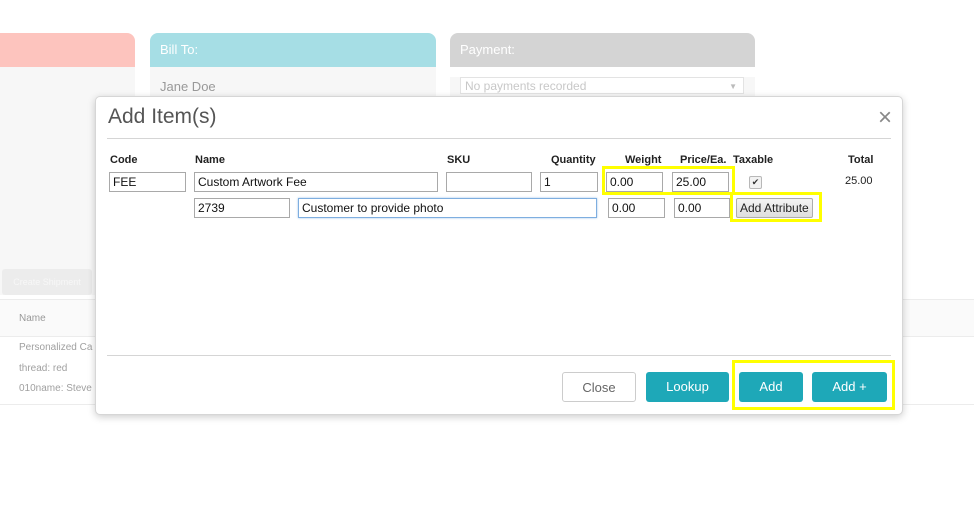 The height and width of the screenshot is (512, 974). Describe the element at coordinates (687, 387) in the screenshot. I see `lookup-button: Lookup` at that location.